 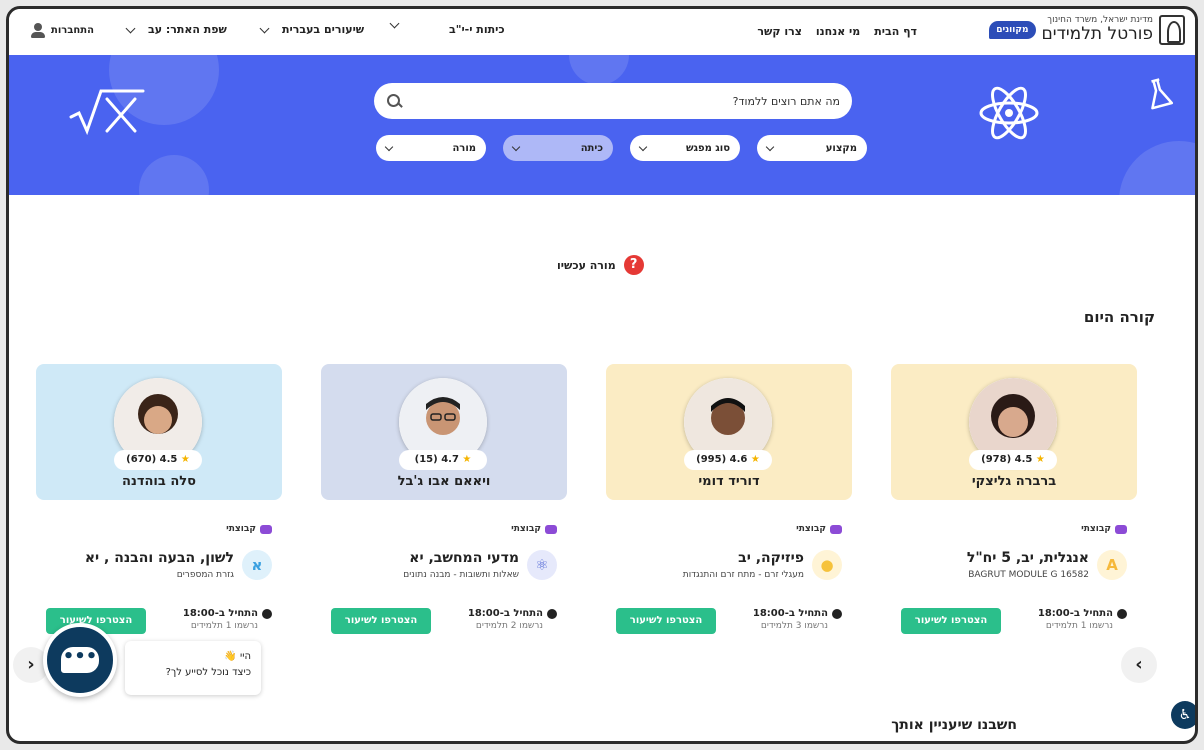 What do you see at coordinates (625, 101) in the screenshot?
I see `search-input` at bounding box center [625, 101].